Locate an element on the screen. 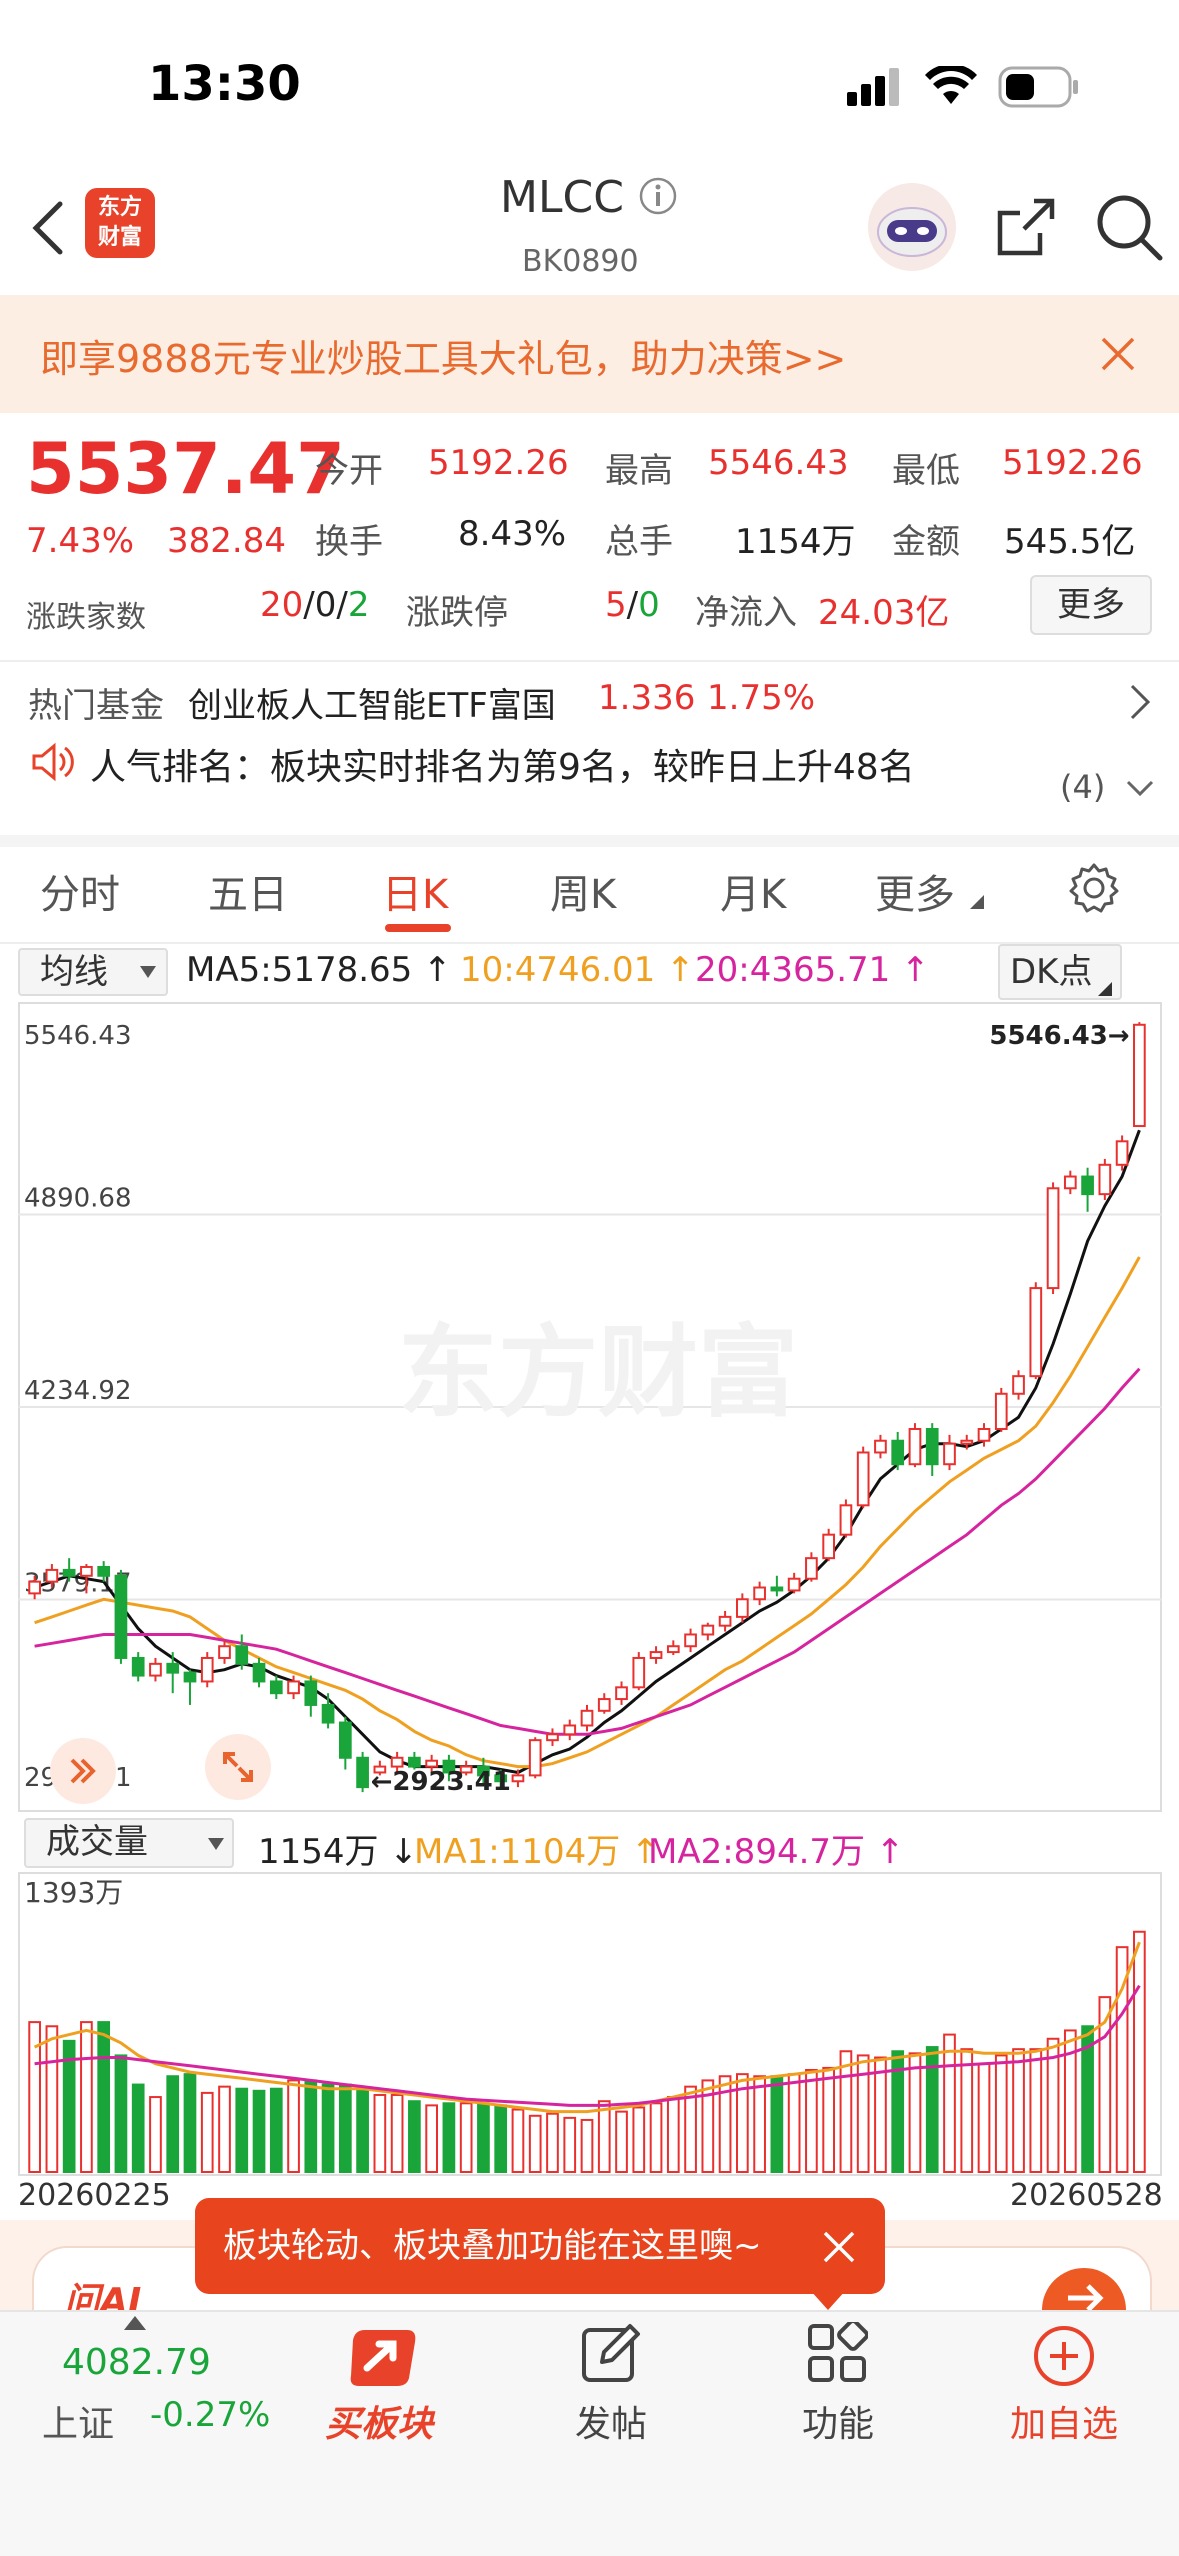  fund-price: 1.336 is located at coordinates (647, 698).